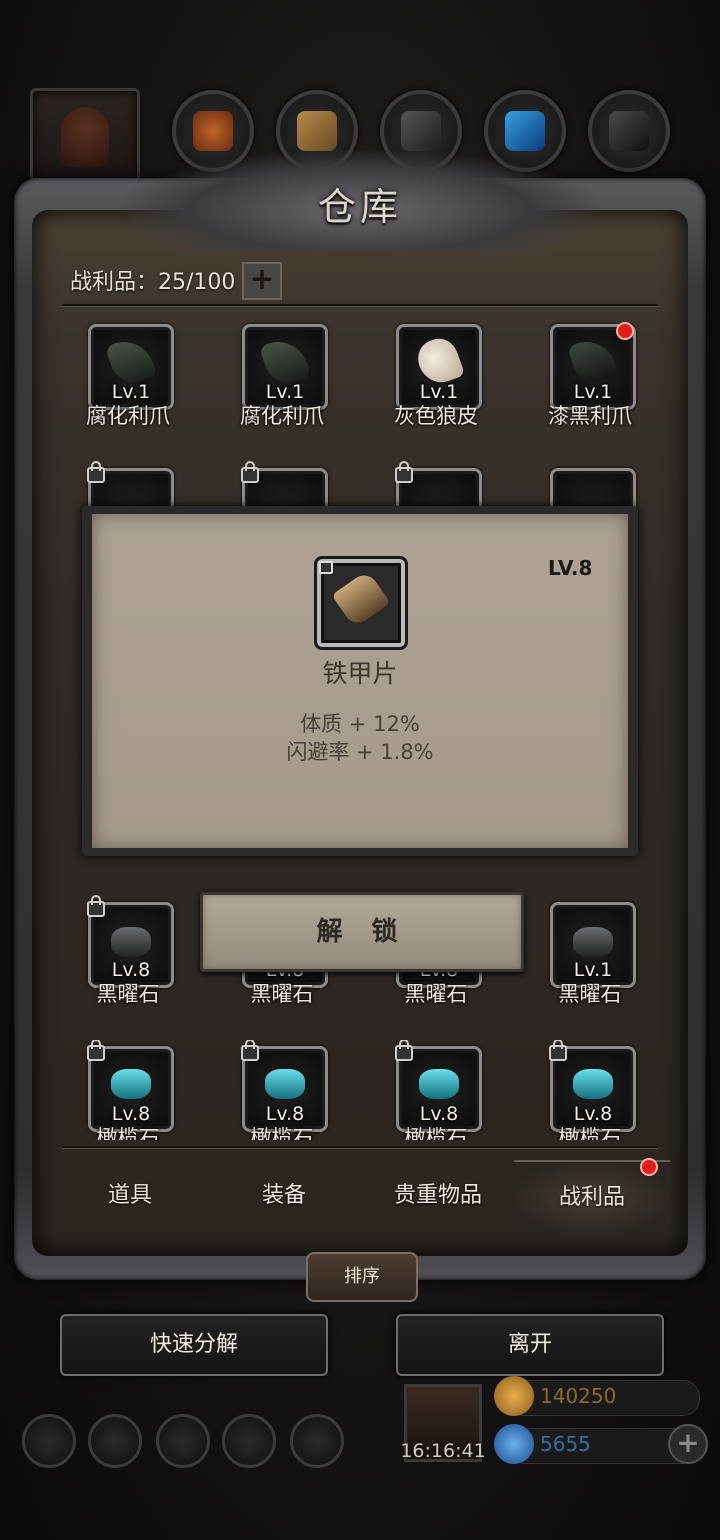 The height and width of the screenshot is (1540, 720). What do you see at coordinates (130, 1196) in the screenshot?
I see `tab-items: 道具` at bounding box center [130, 1196].